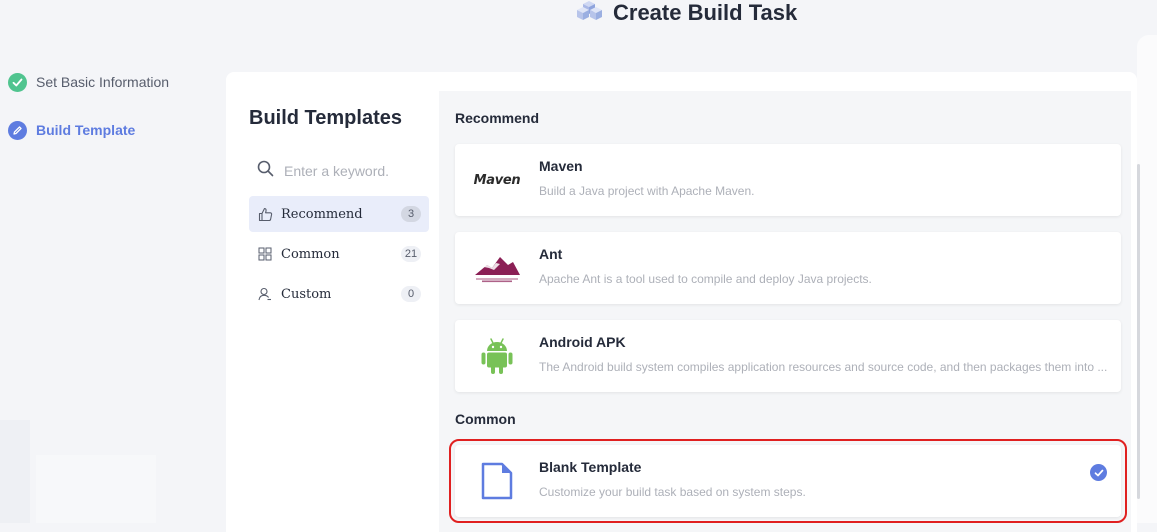 The height and width of the screenshot is (532, 1157). Describe the element at coordinates (411, 254) in the screenshot. I see `category-count: 21` at that location.